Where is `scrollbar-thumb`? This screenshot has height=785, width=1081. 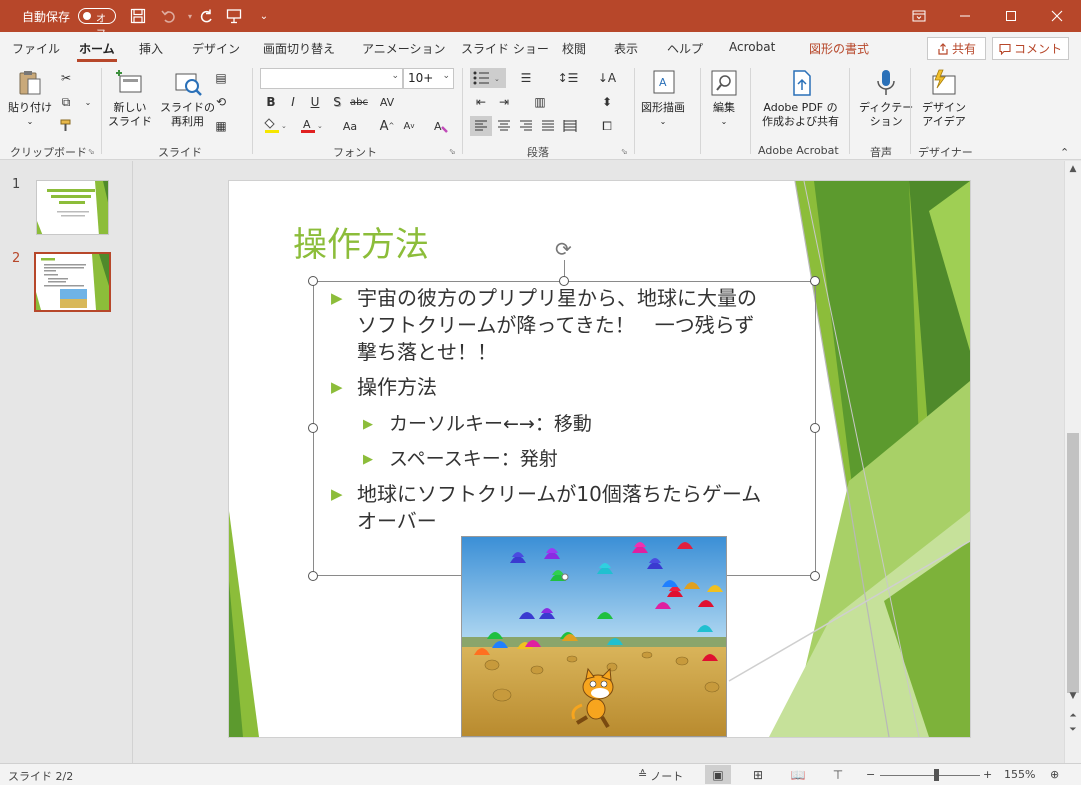 scrollbar-thumb is located at coordinates (1073, 563).